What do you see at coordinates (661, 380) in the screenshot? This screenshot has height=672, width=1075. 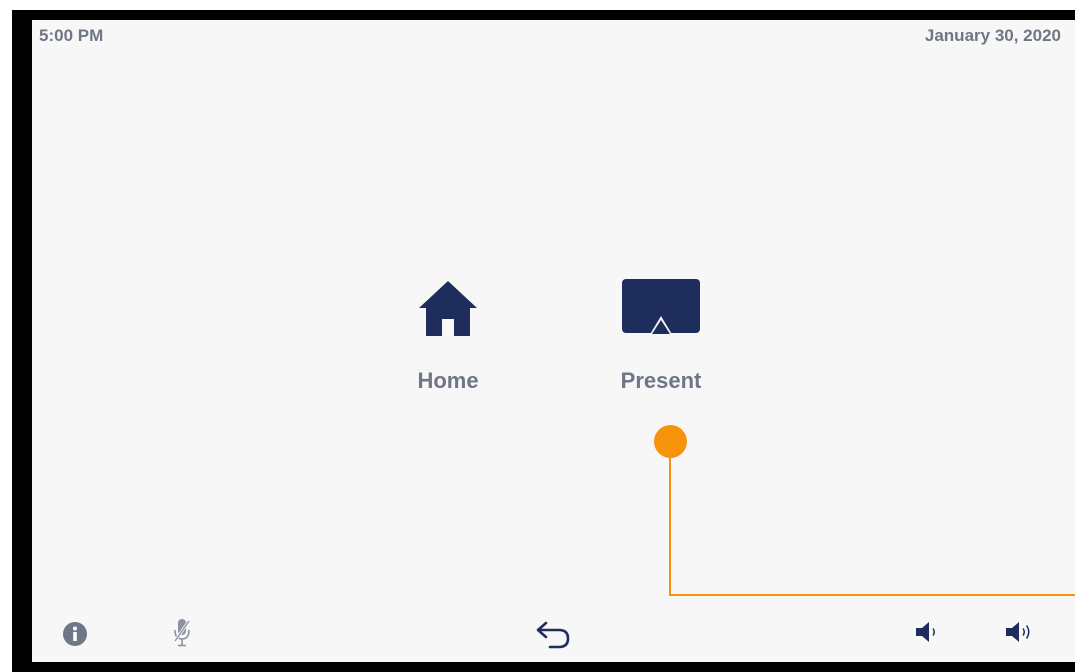 I see `present-label: Present` at bounding box center [661, 380].